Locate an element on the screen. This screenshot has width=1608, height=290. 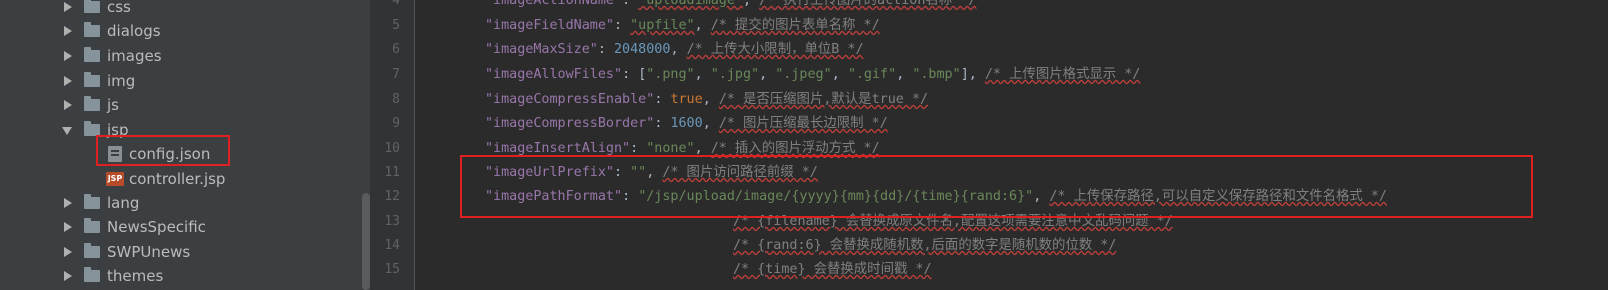
tree-item-label: js is located at coordinates (113, 105).